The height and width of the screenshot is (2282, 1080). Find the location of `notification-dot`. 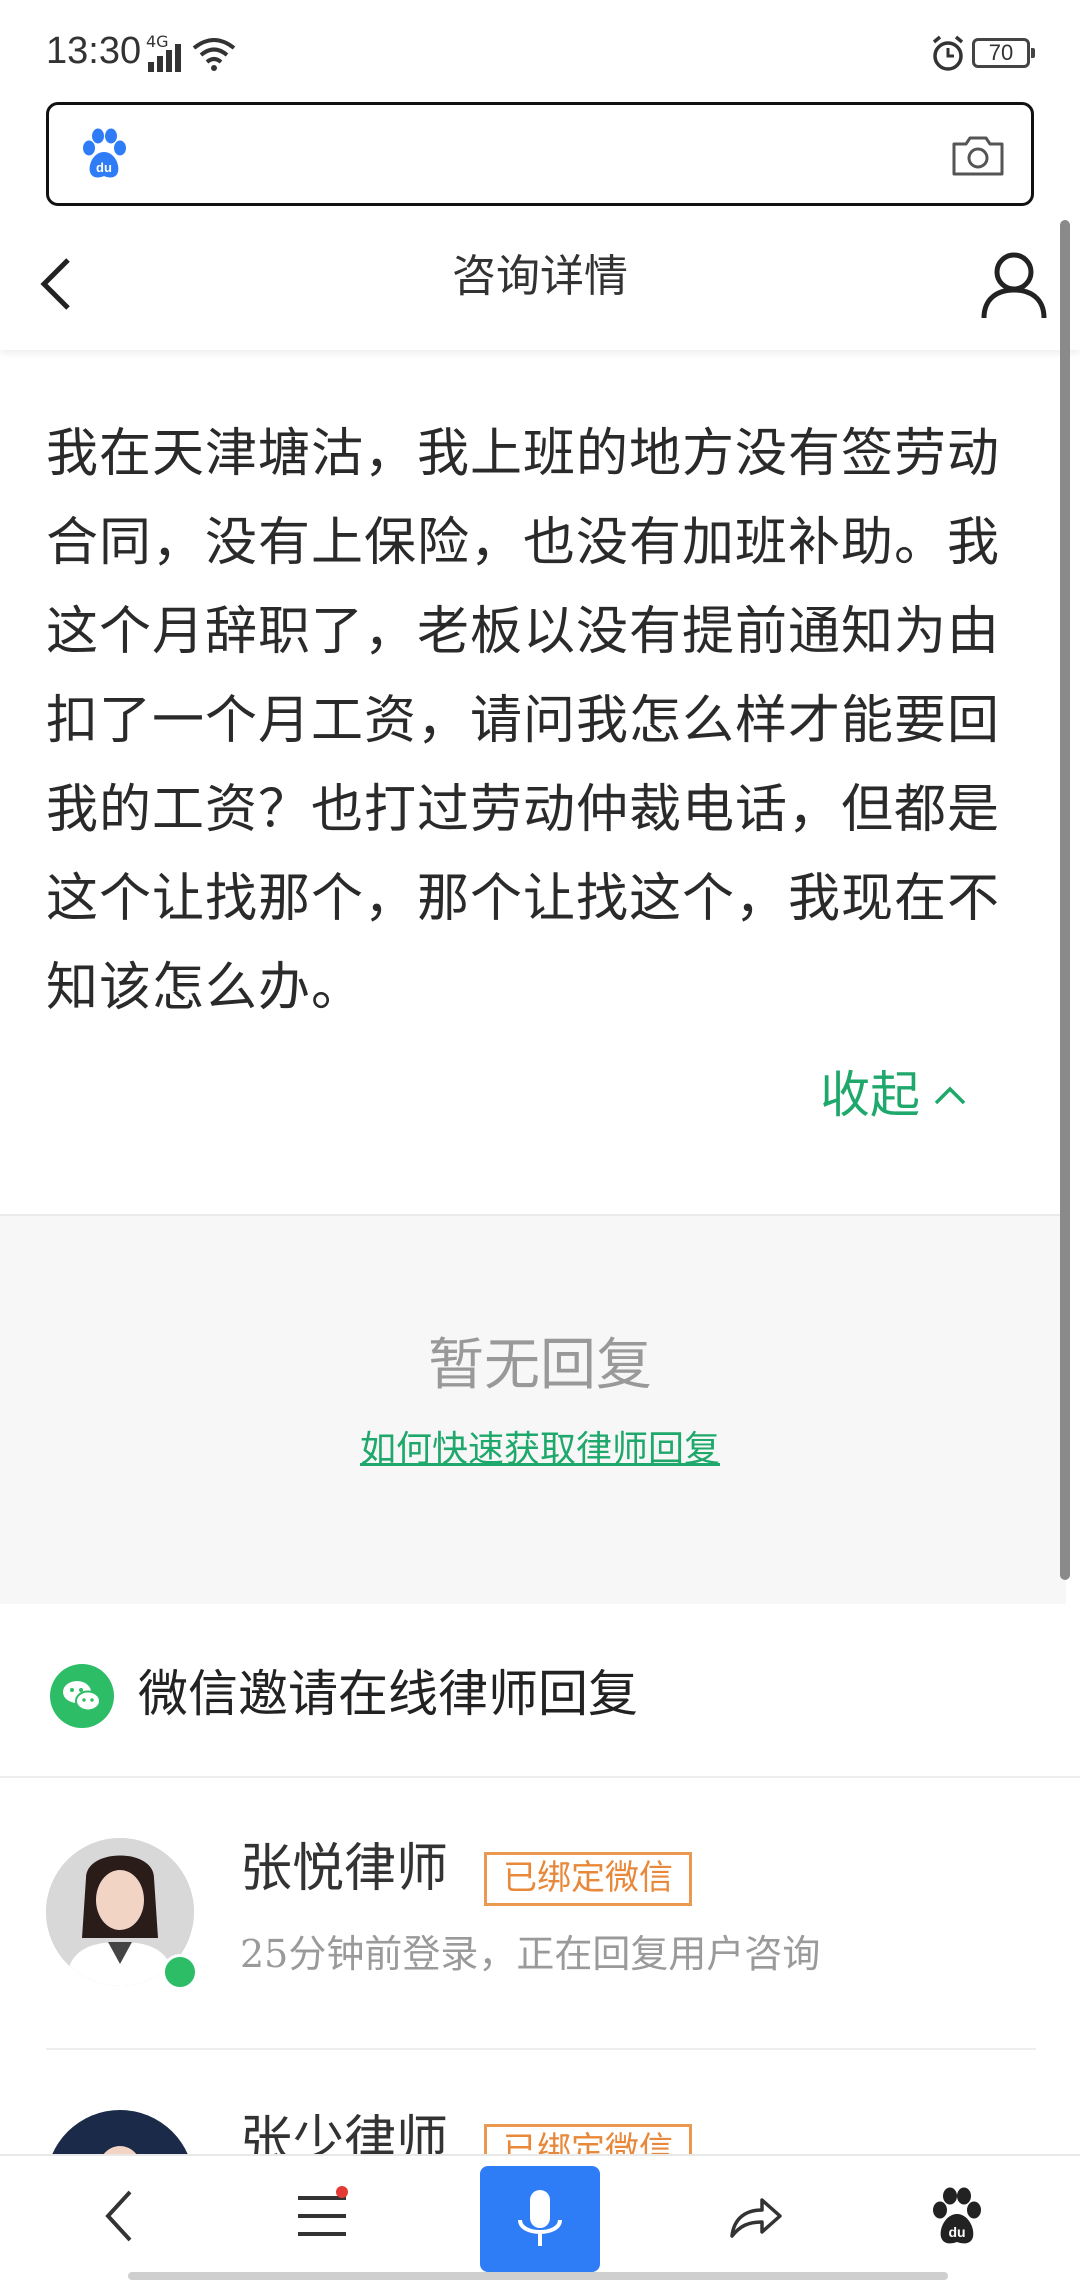

notification-dot is located at coordinates (342, 2192).